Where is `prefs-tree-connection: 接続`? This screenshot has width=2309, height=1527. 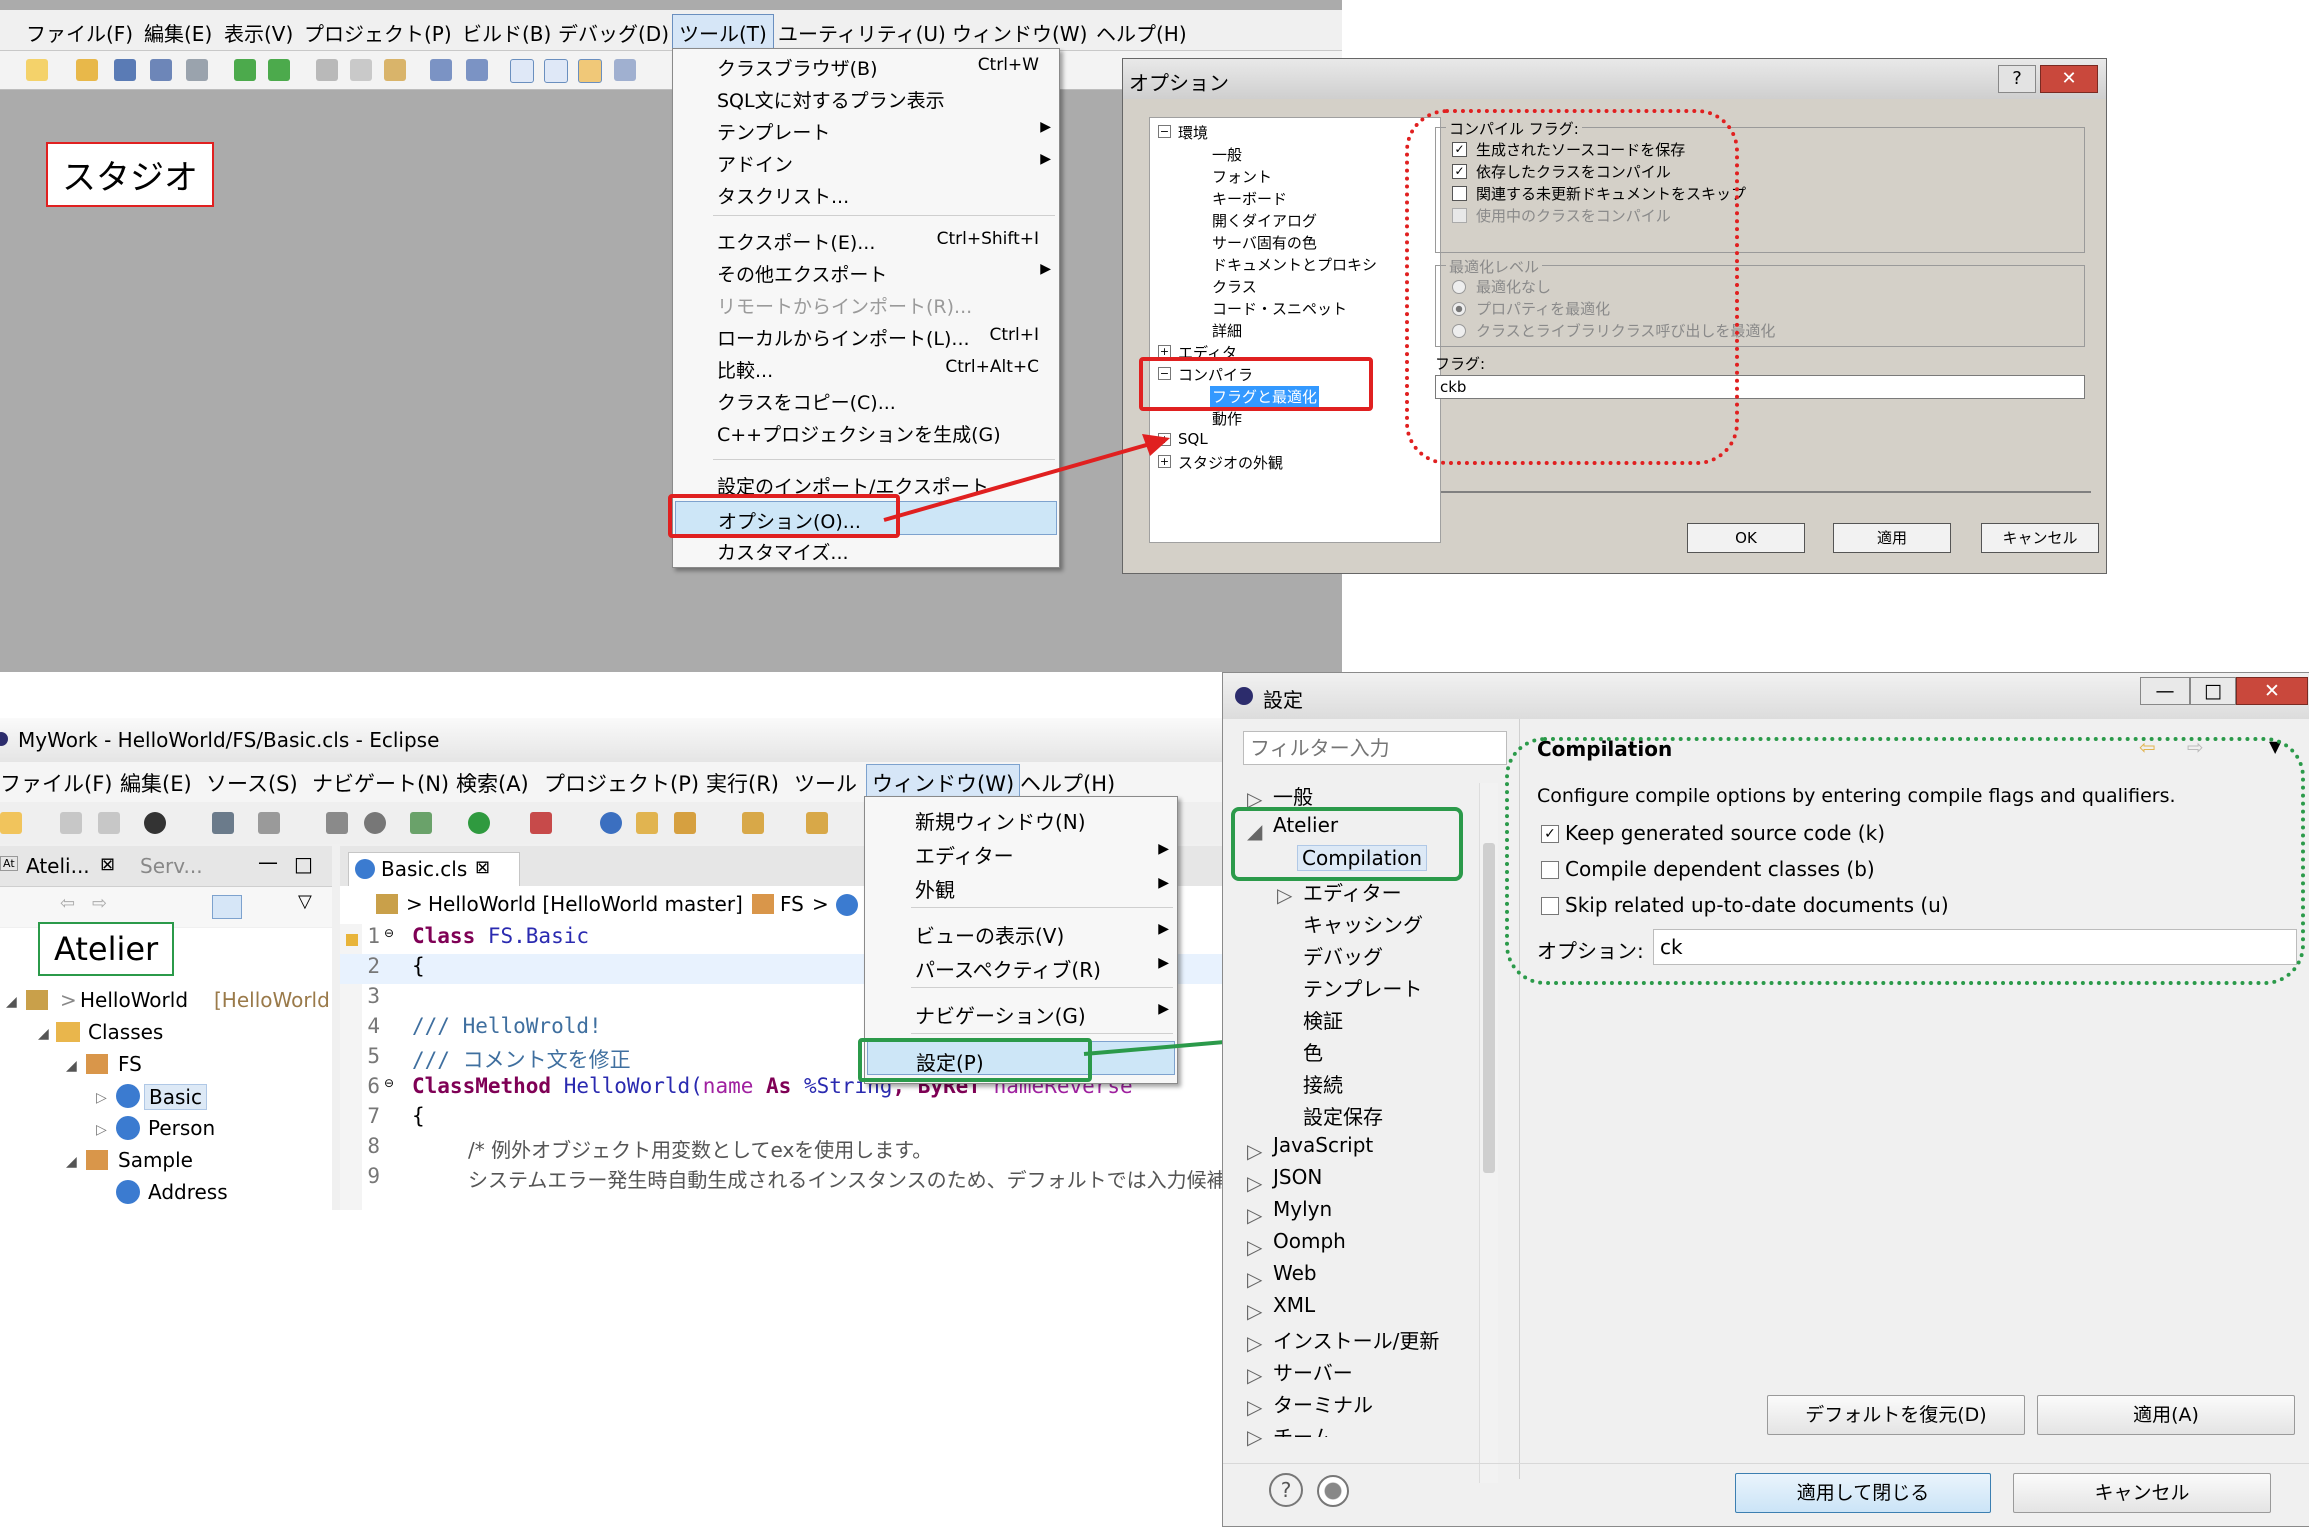 prefs-tree-connection: 接続 is located at coordinates (1323, 1083).